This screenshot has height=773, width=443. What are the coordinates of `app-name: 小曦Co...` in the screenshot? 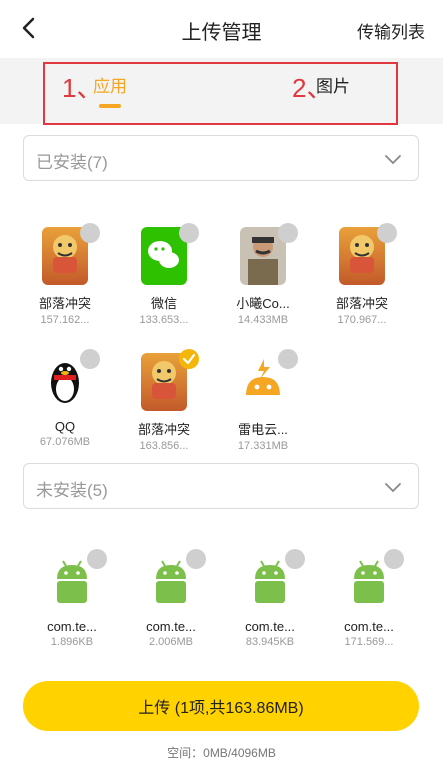 It's located at (263, 303).